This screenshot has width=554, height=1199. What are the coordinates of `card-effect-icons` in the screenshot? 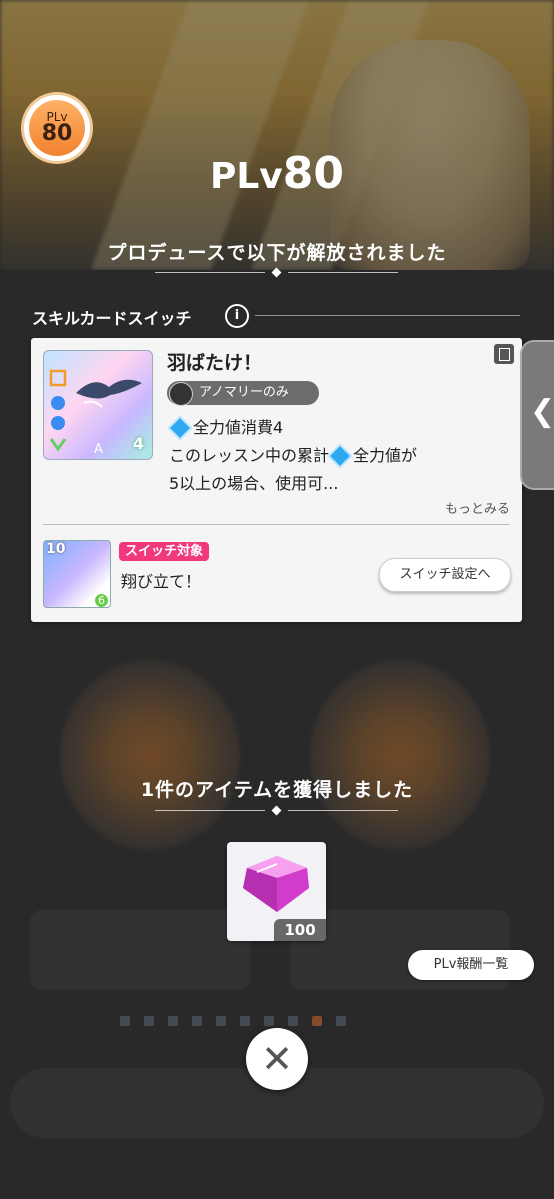 It's located at (58, 410).